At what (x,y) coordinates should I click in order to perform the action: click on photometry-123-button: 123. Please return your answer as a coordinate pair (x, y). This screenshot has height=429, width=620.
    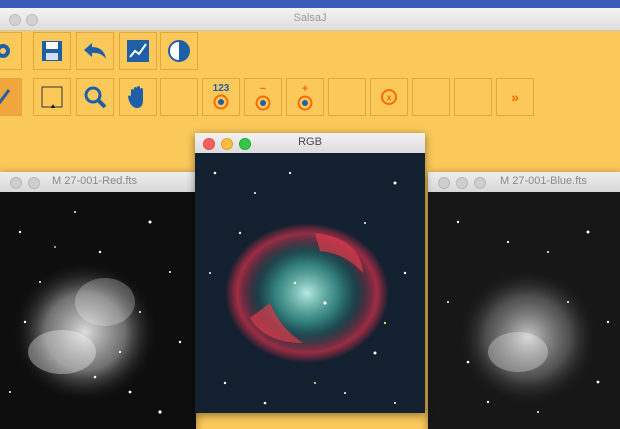
    Looking at the image, I should click on (221, 97).